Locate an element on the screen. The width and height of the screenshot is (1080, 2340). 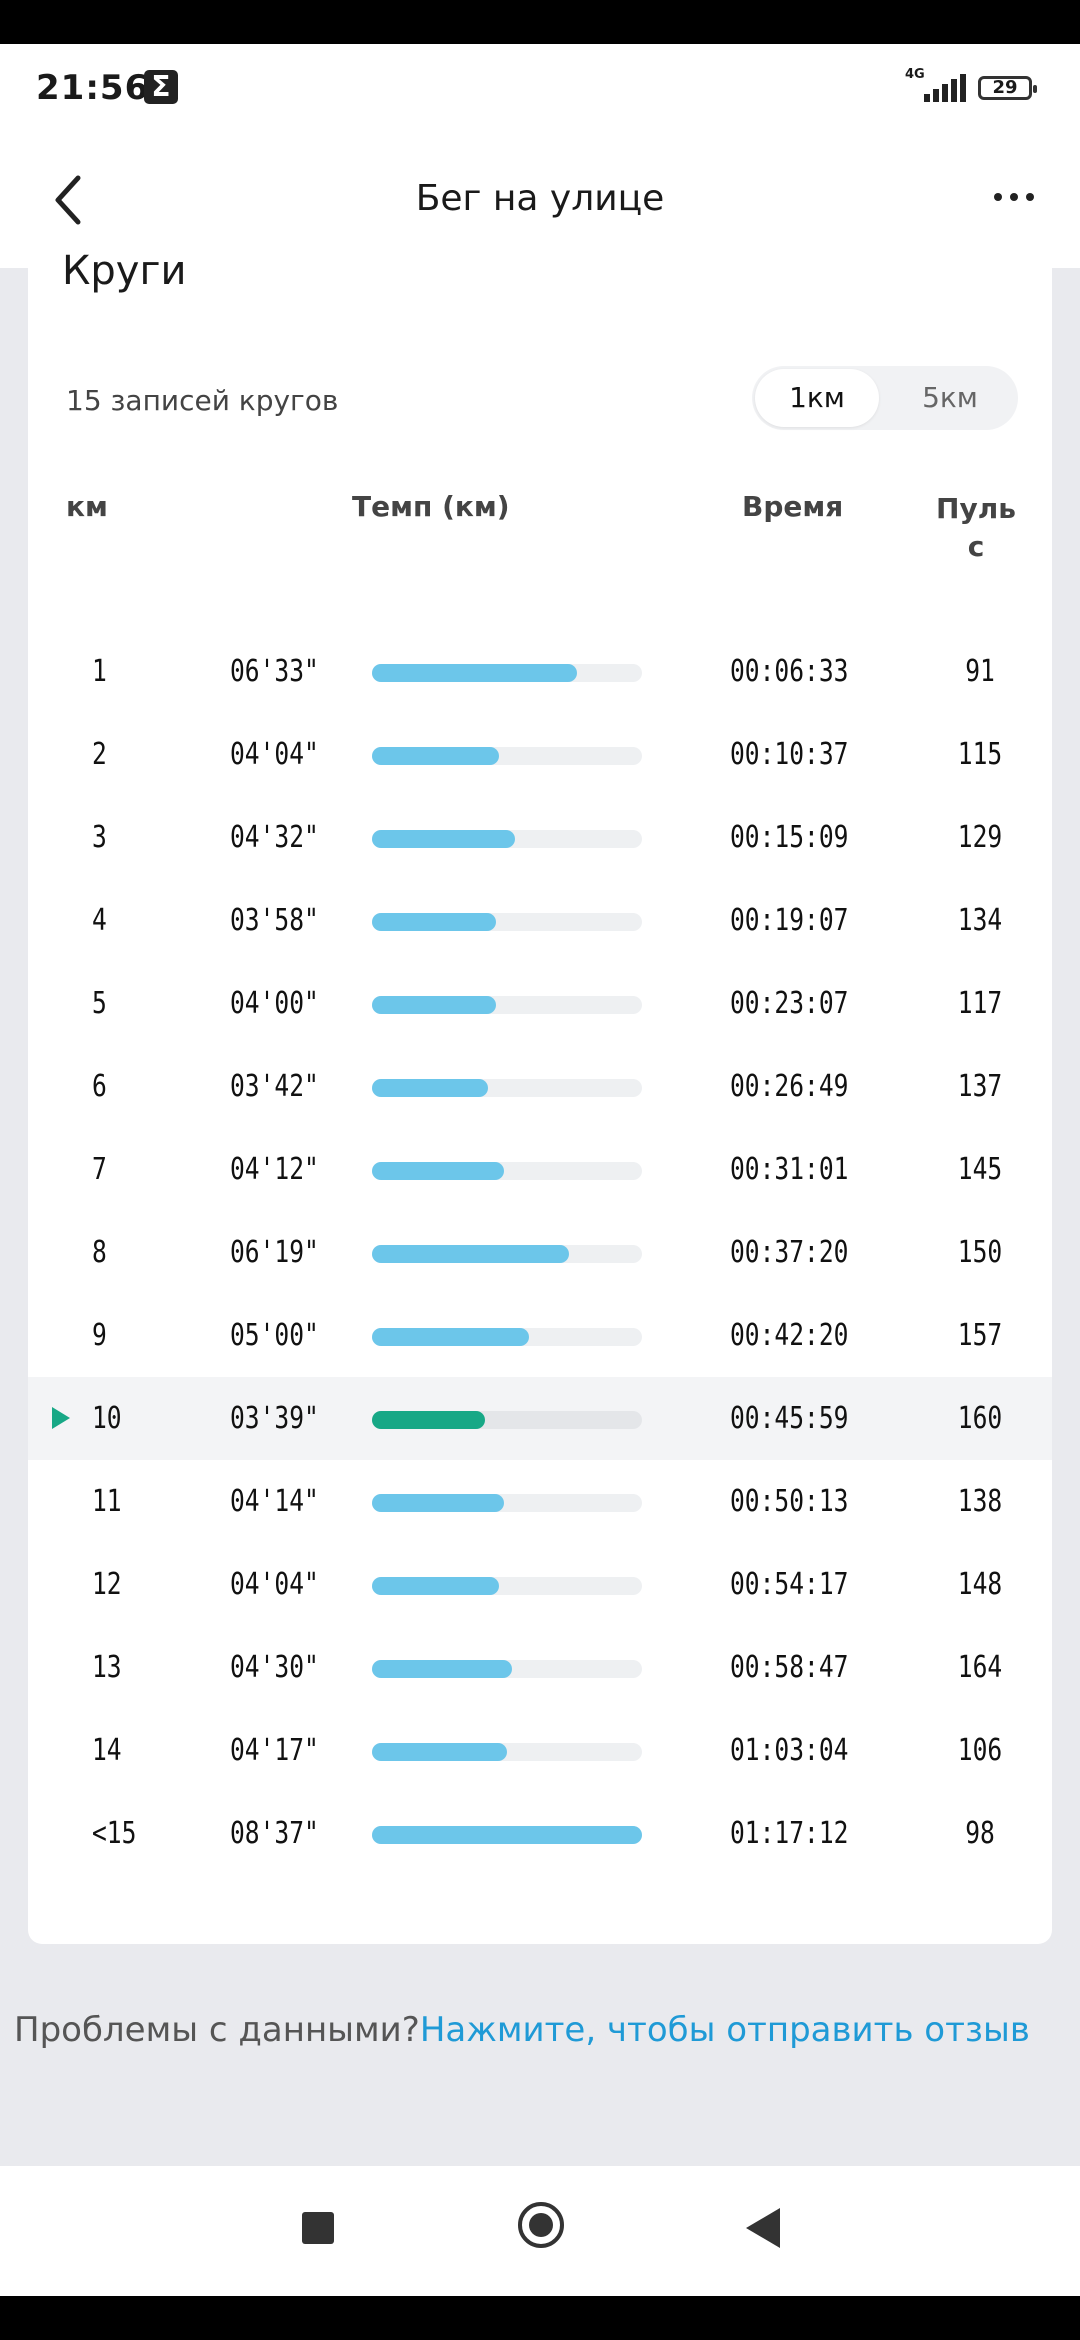
laps-count: 15 записей кругов is located at coordinates (202, 400).